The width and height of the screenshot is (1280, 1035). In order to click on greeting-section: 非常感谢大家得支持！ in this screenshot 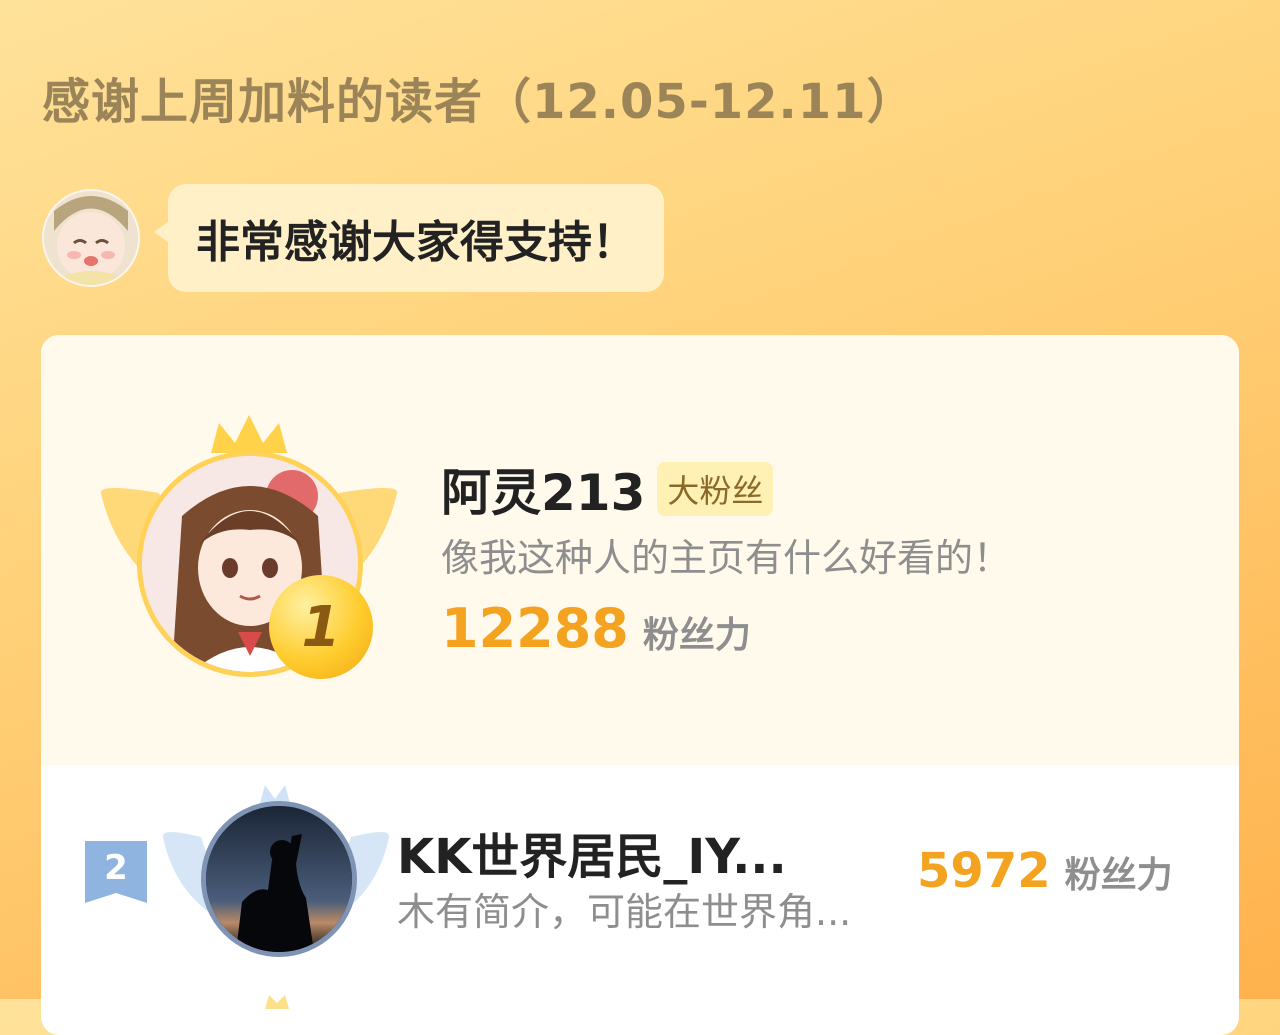, I will do `click(353, 238)`.